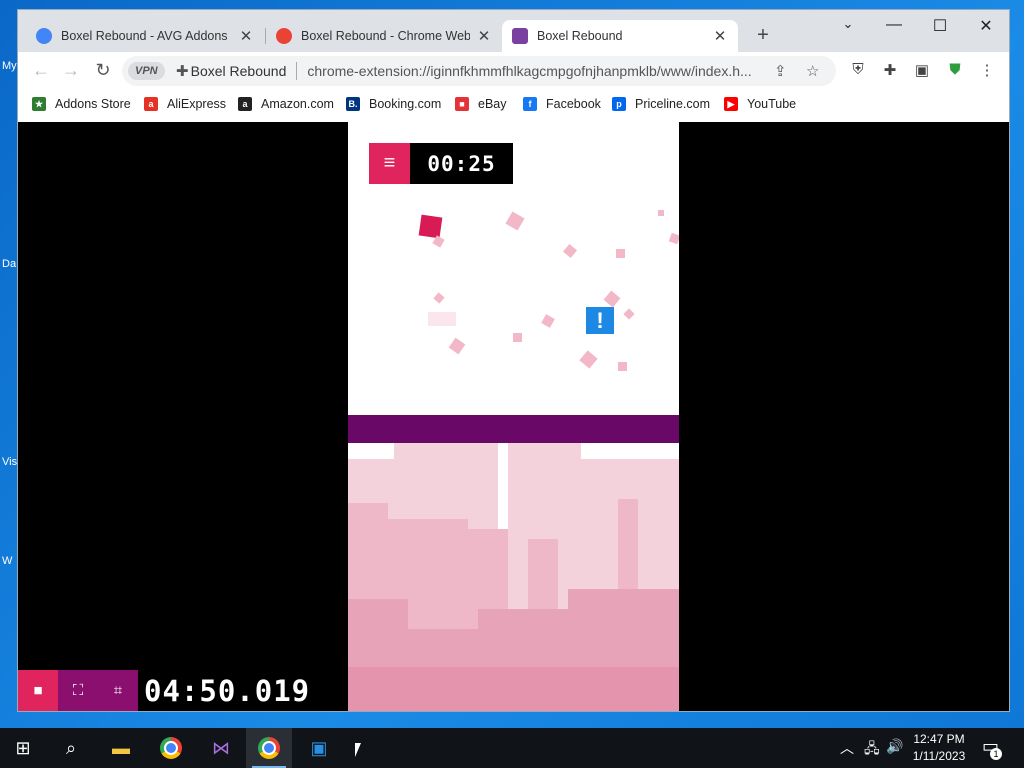  What do you see at coordinates (319, 748) in the screenshot?
I see `app-window-icon: ▣` at bounding box center [319, 748].